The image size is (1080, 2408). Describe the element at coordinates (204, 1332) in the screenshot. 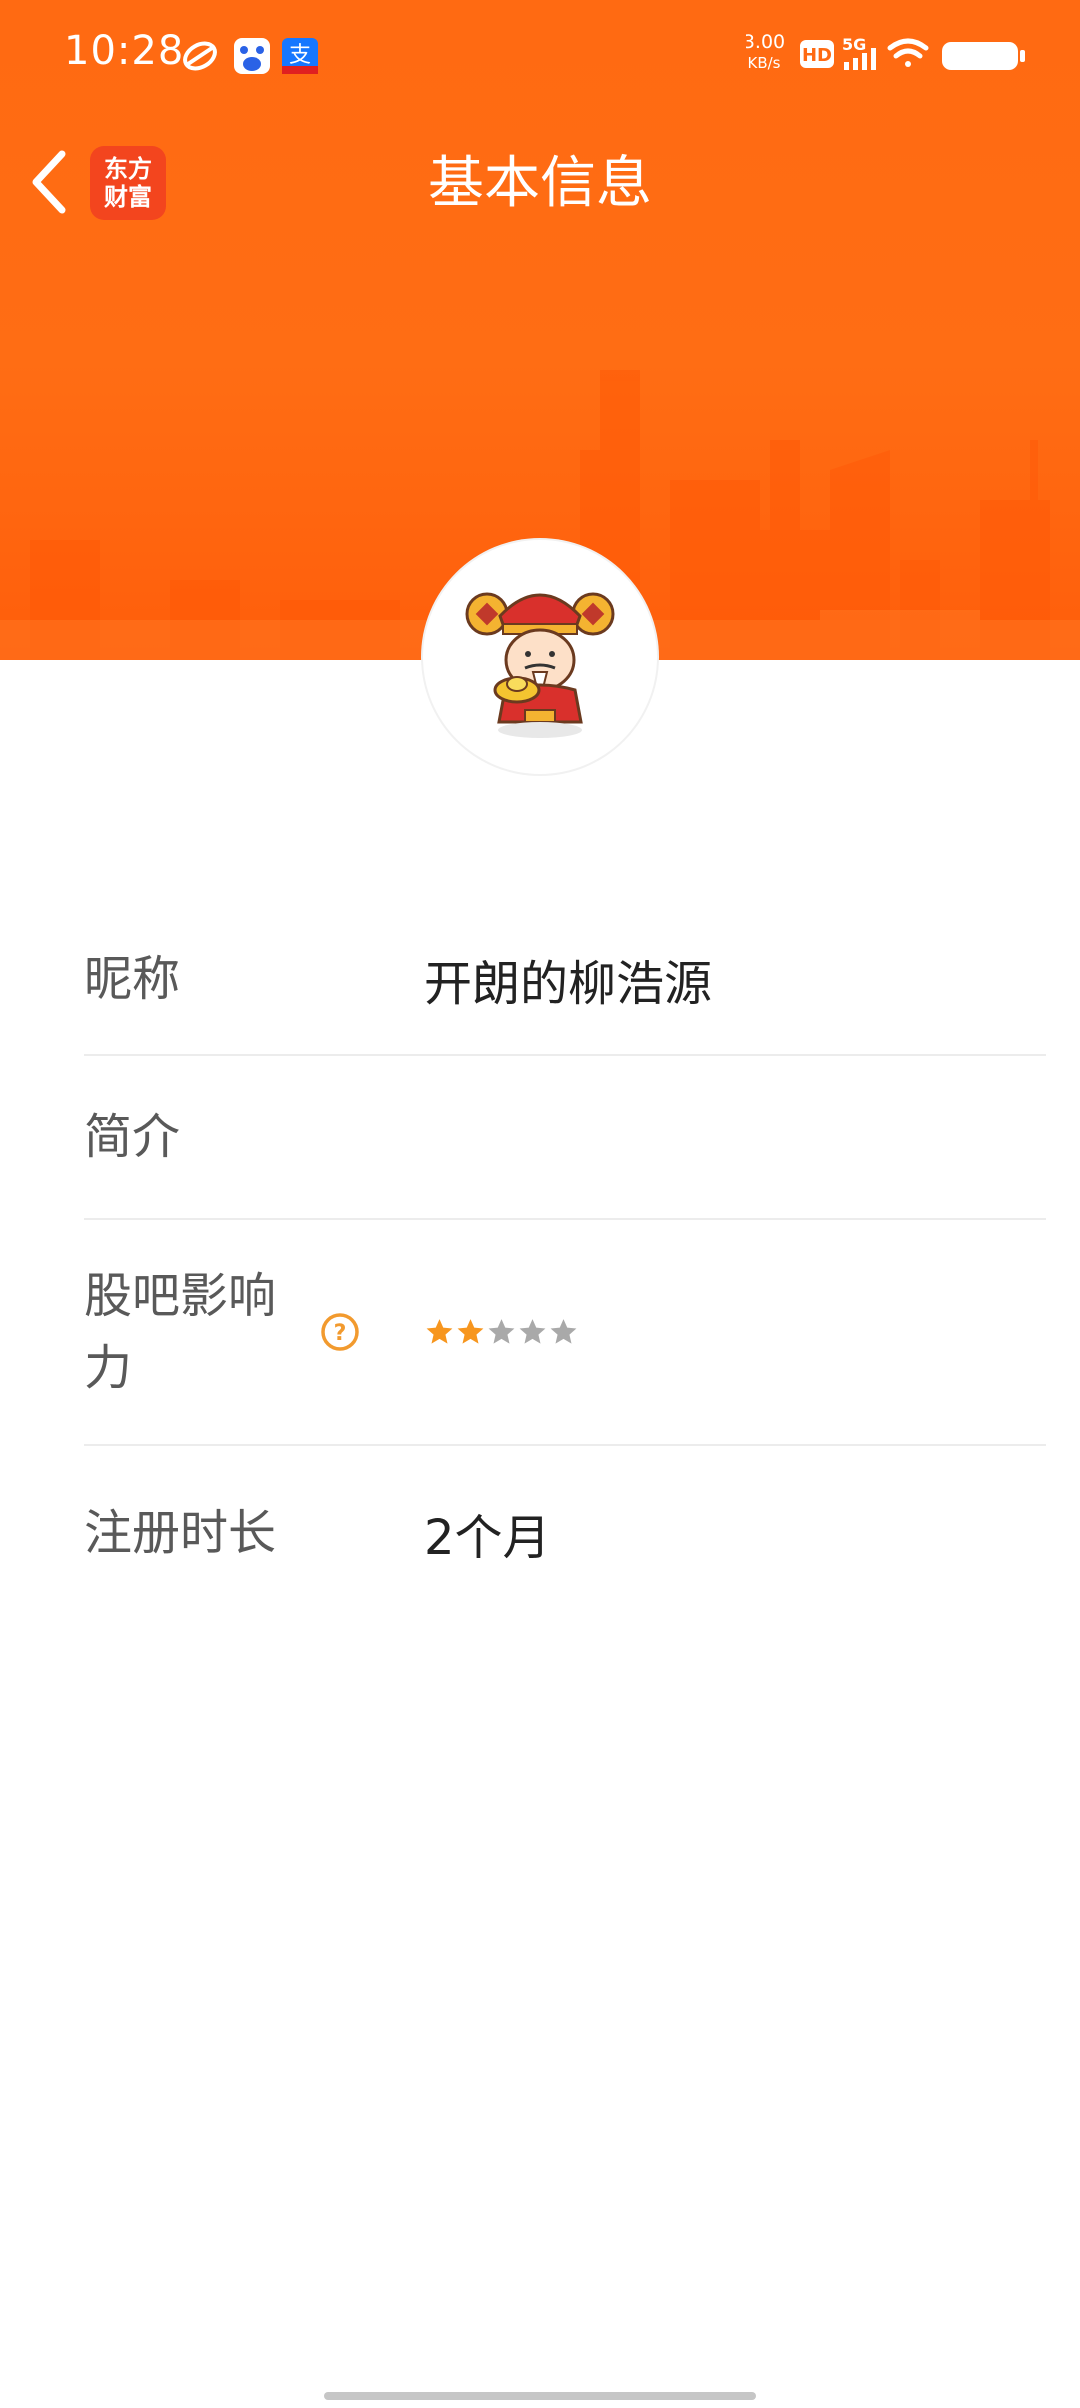

I see `influence-label: 股吧影响 力` at that location.